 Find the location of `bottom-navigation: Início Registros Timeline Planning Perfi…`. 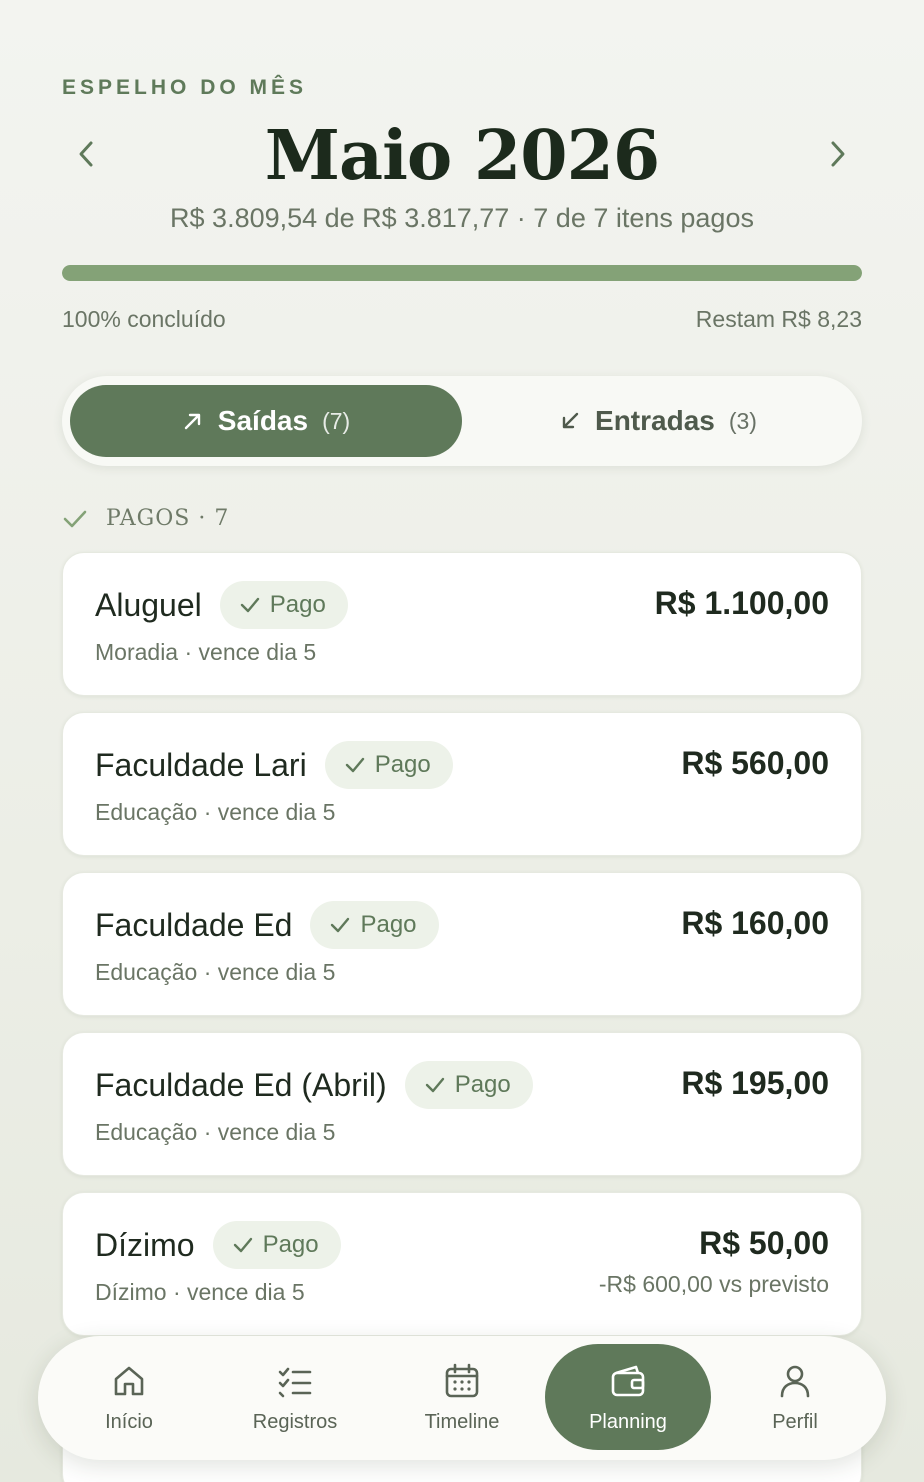

bottom-navigation: Início Registros Timeline Planning Perfi… is located at coordinates (462, 1398).